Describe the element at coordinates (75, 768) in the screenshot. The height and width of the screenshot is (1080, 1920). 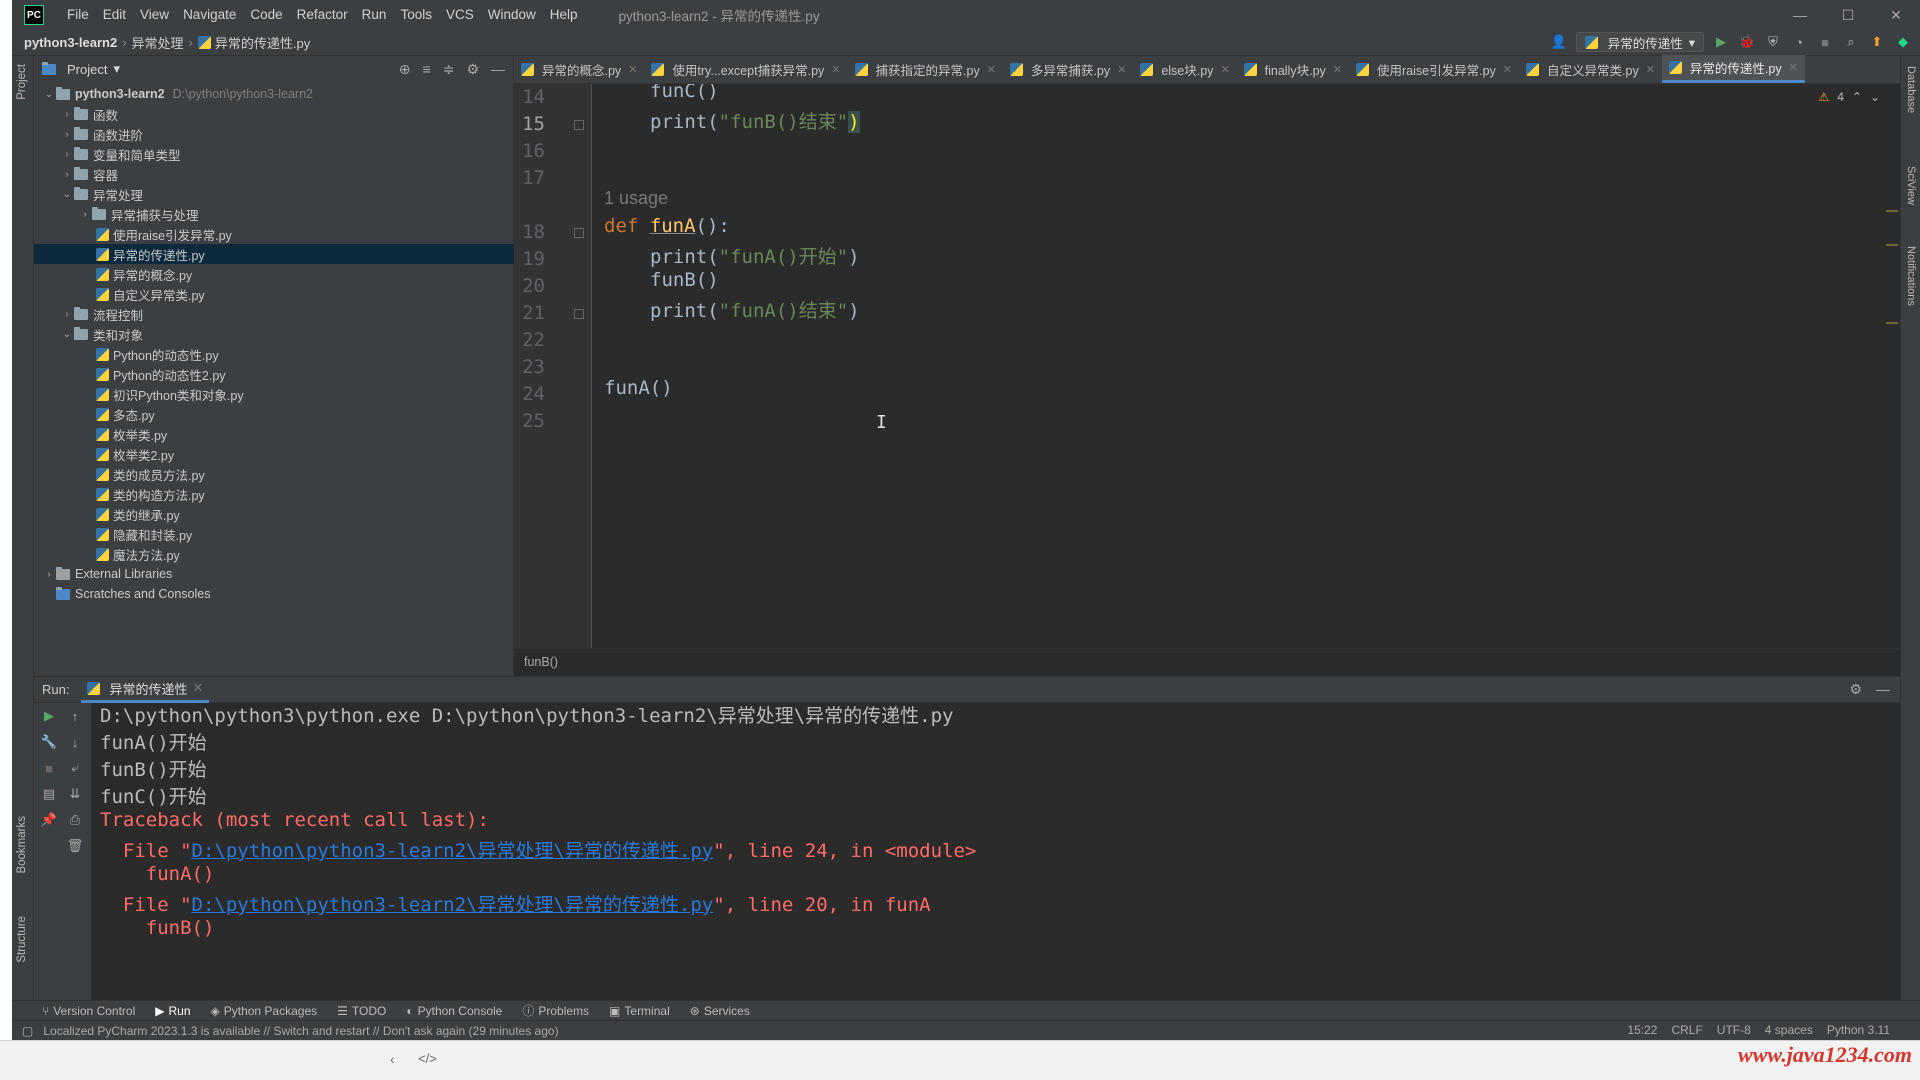
I see `soft-wrap-icon: ⤶` at that location.